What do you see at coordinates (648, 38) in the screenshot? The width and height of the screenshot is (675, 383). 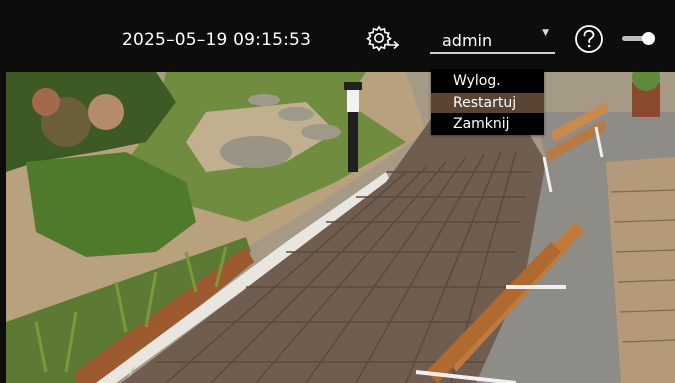 I see `toggle-knob` at bounding box center [648, 38].